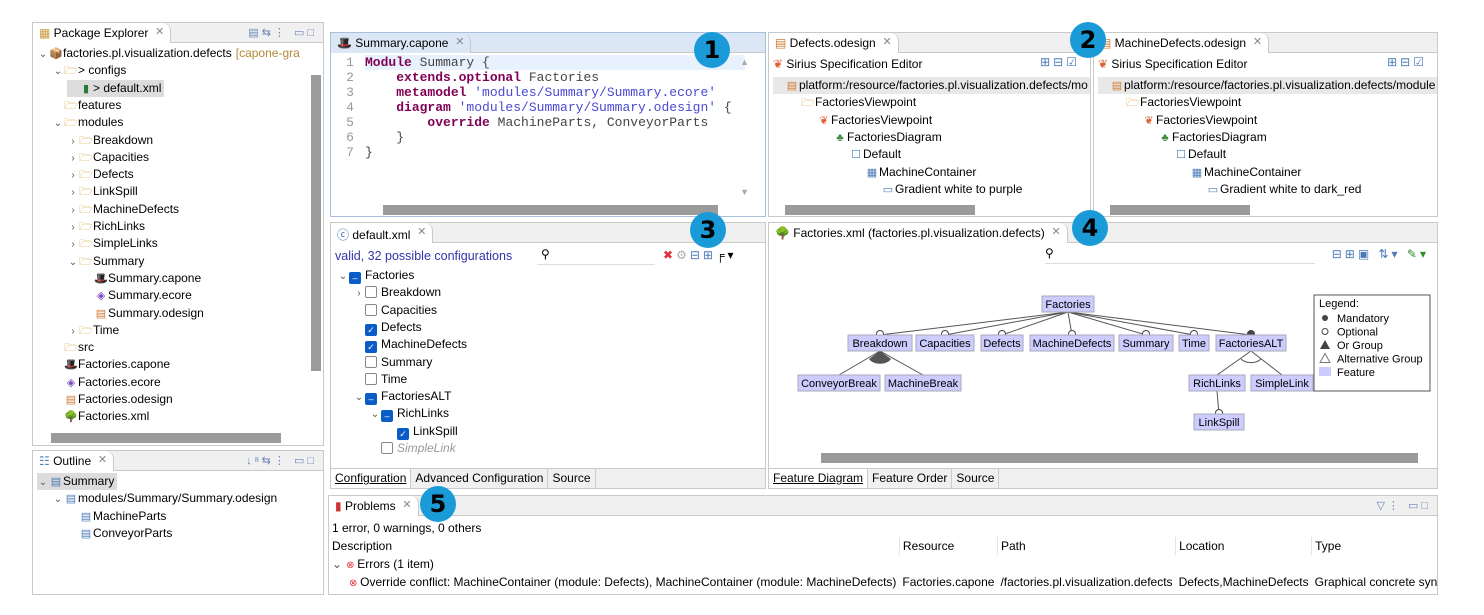 The width and height of the screenshot is (1484, 615). Describe the element at coordinates (883, 564) in the screenshot. I see `error-group-row: ⌄ ⊗ Errors (1 item)` at that location.